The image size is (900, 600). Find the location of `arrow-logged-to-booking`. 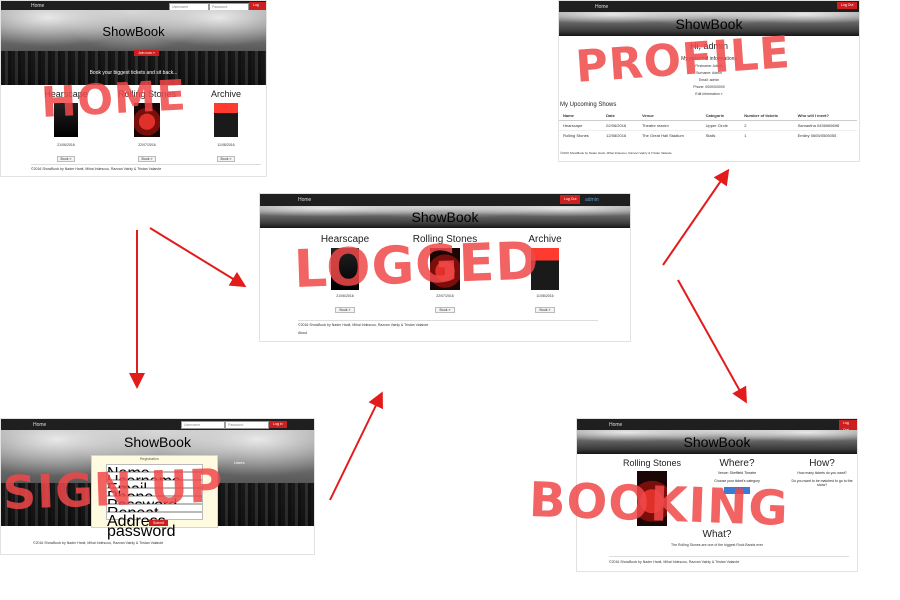

arrow-logged-to-booking is located at coordinates (712, 341).